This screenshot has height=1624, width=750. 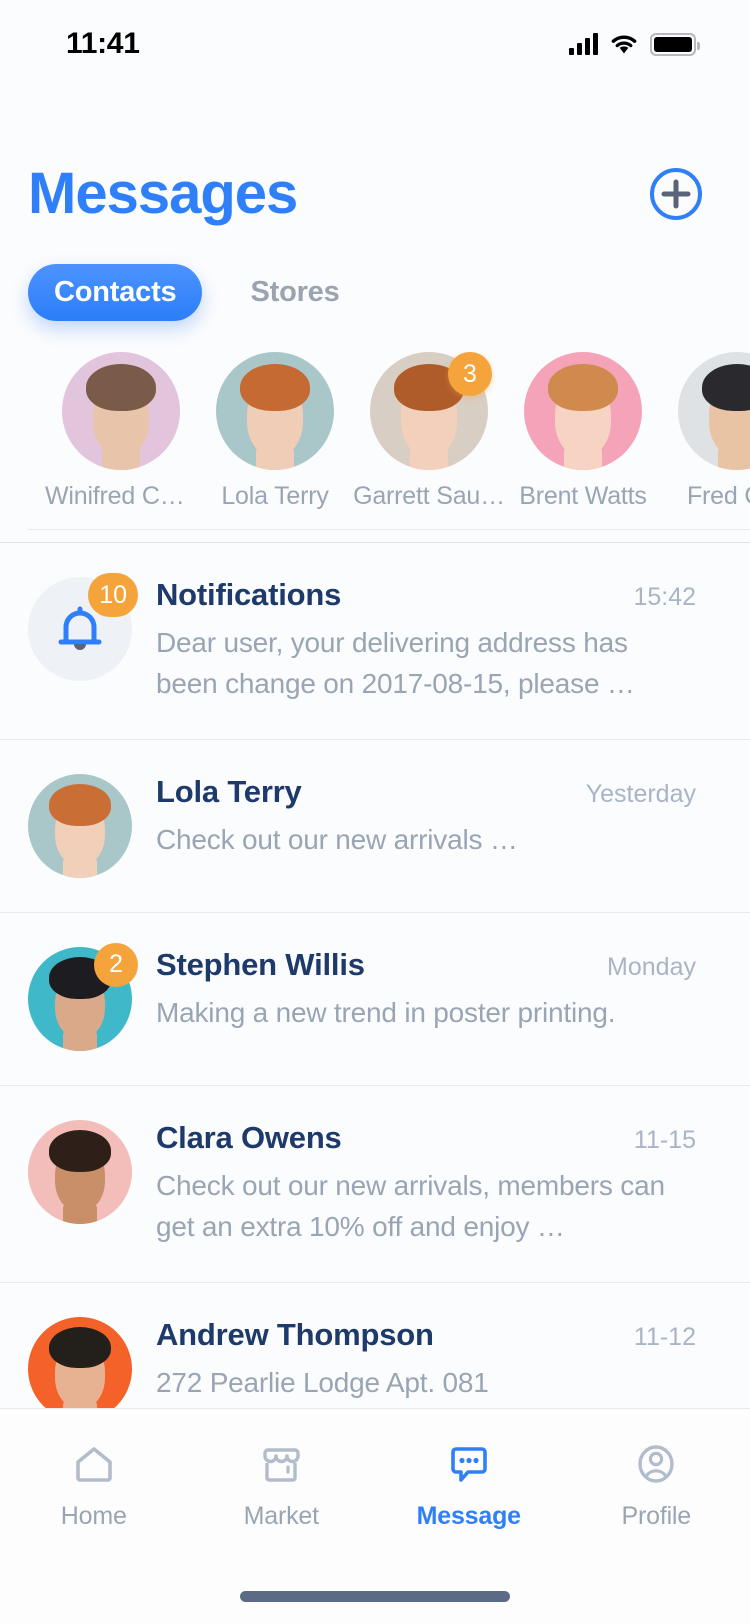 I want to click on story-avatar-wrap: 3, so click(x=431, y=411).